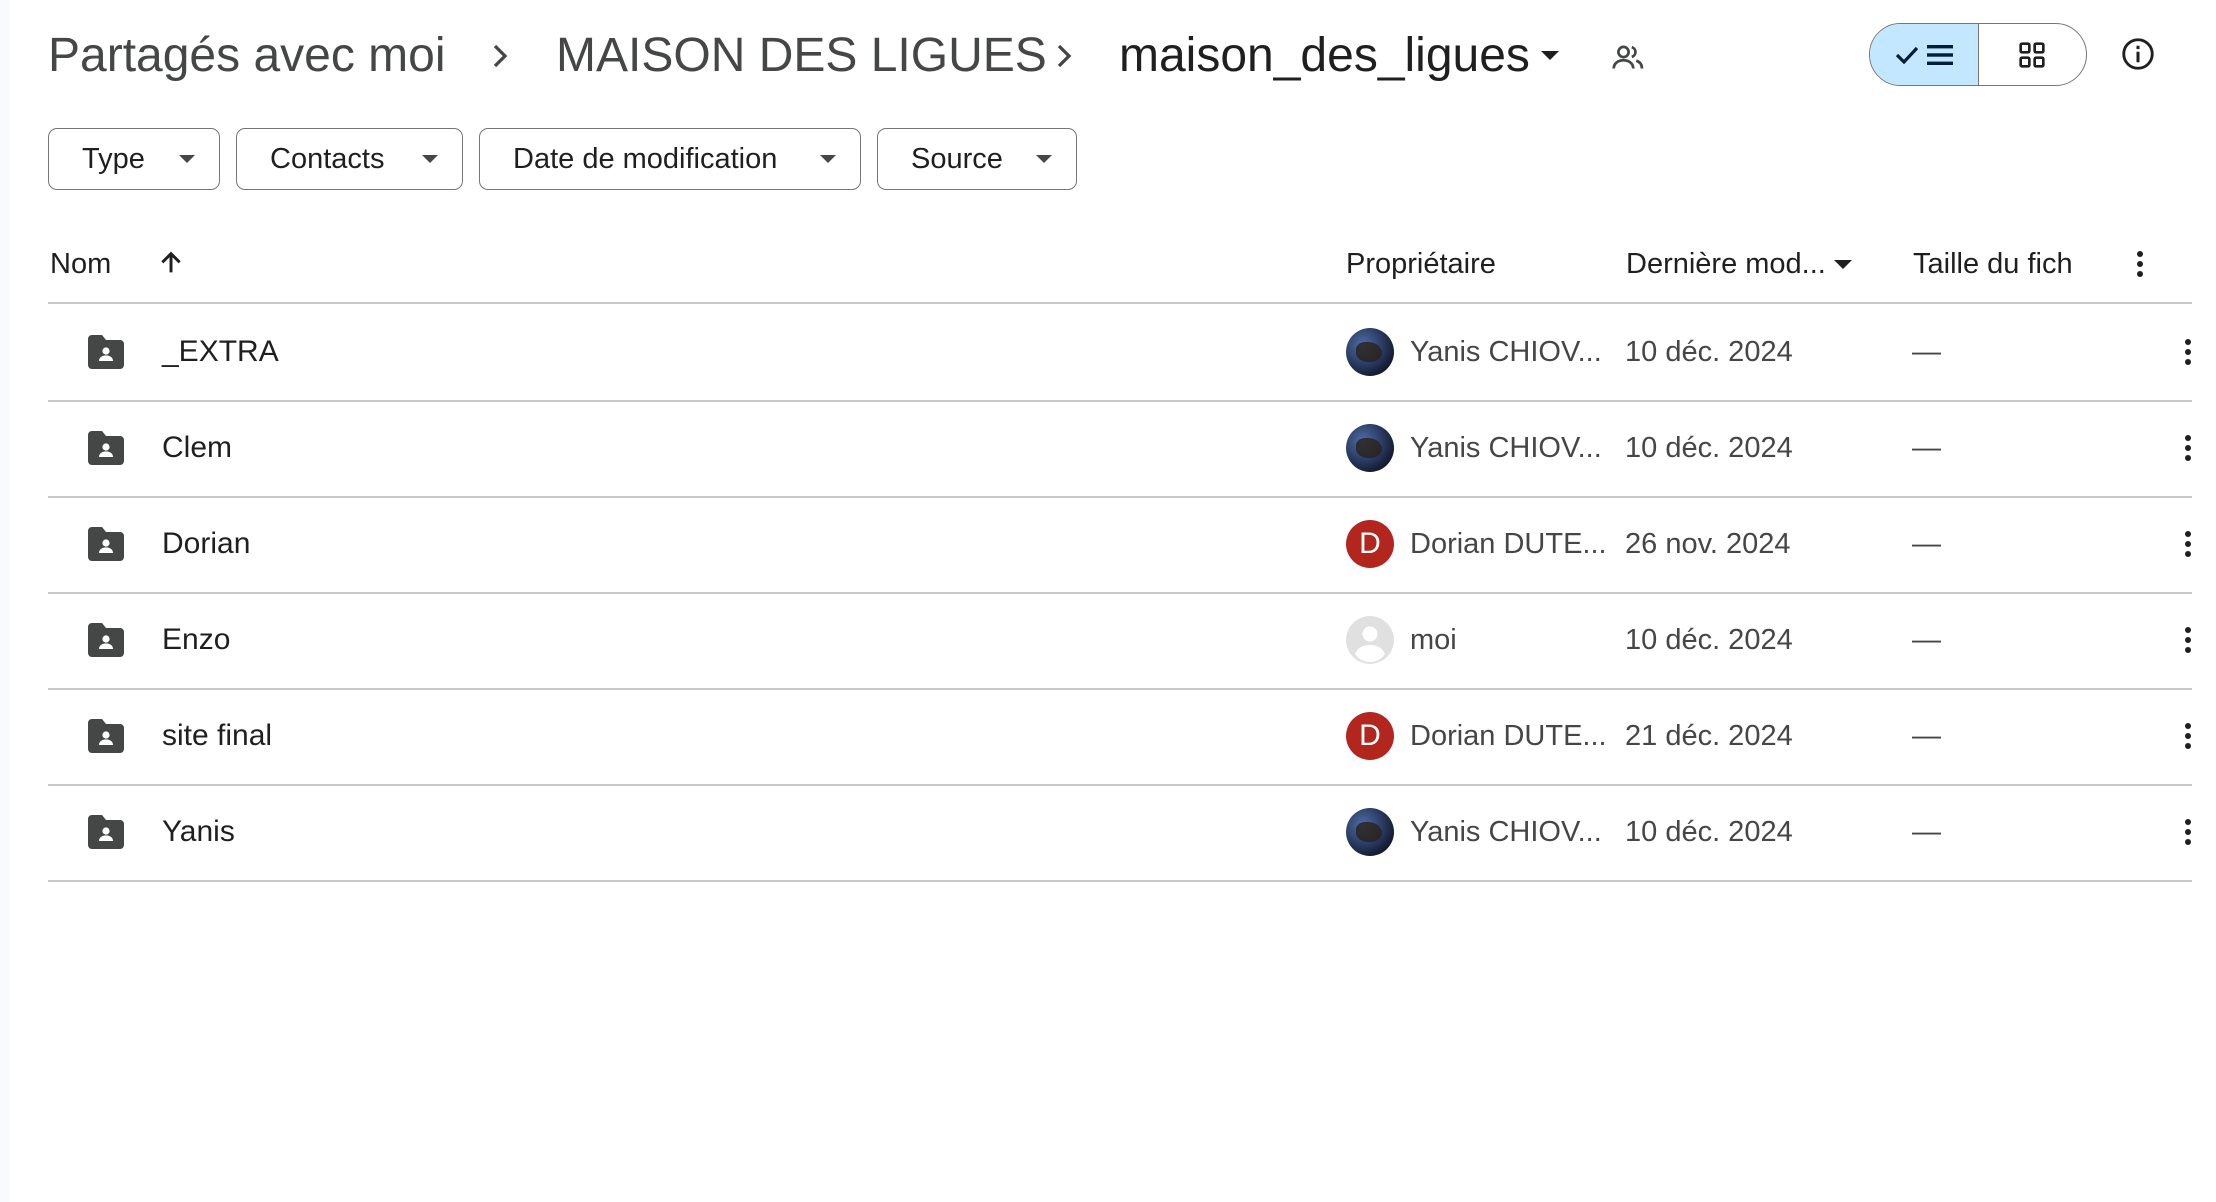 The width and height of the screenshot is (2216, 1202). What do you see at coordinates (1433, 639) in the screenshot?
I see `owner-name: moi` at bounding box center [1433, 639].